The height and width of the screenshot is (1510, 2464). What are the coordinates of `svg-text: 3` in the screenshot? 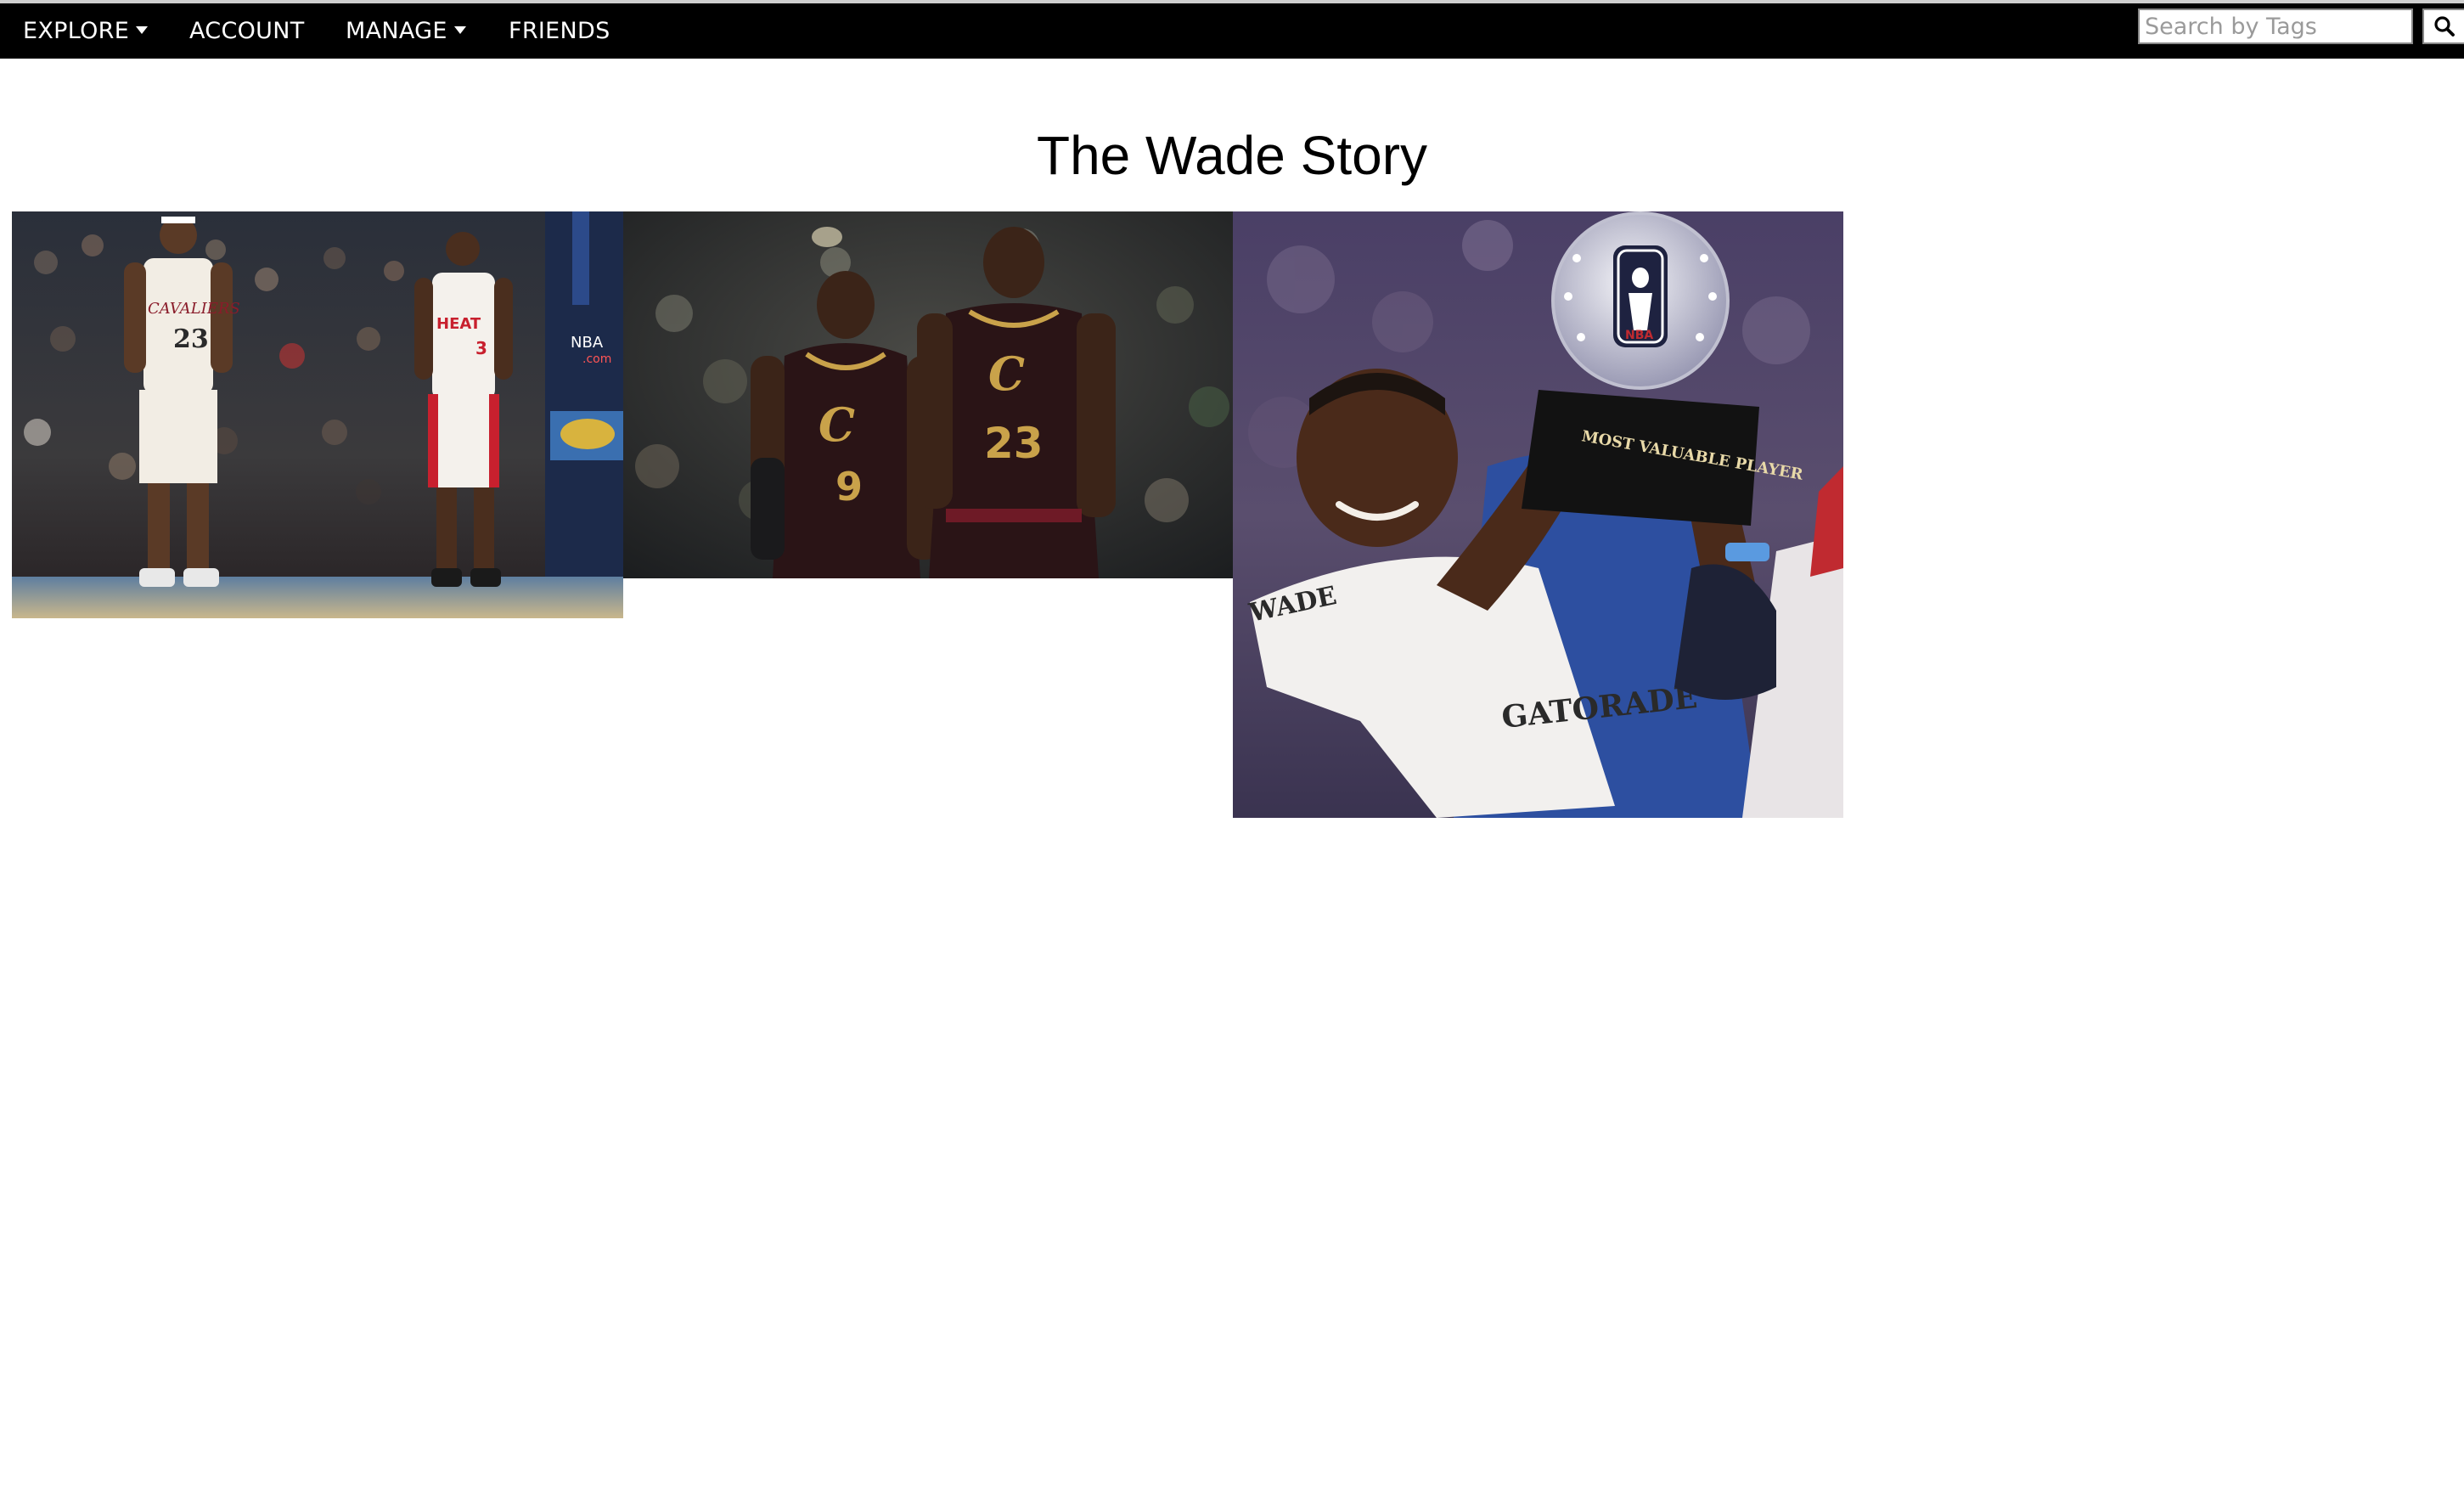 It's located at (481, 348).